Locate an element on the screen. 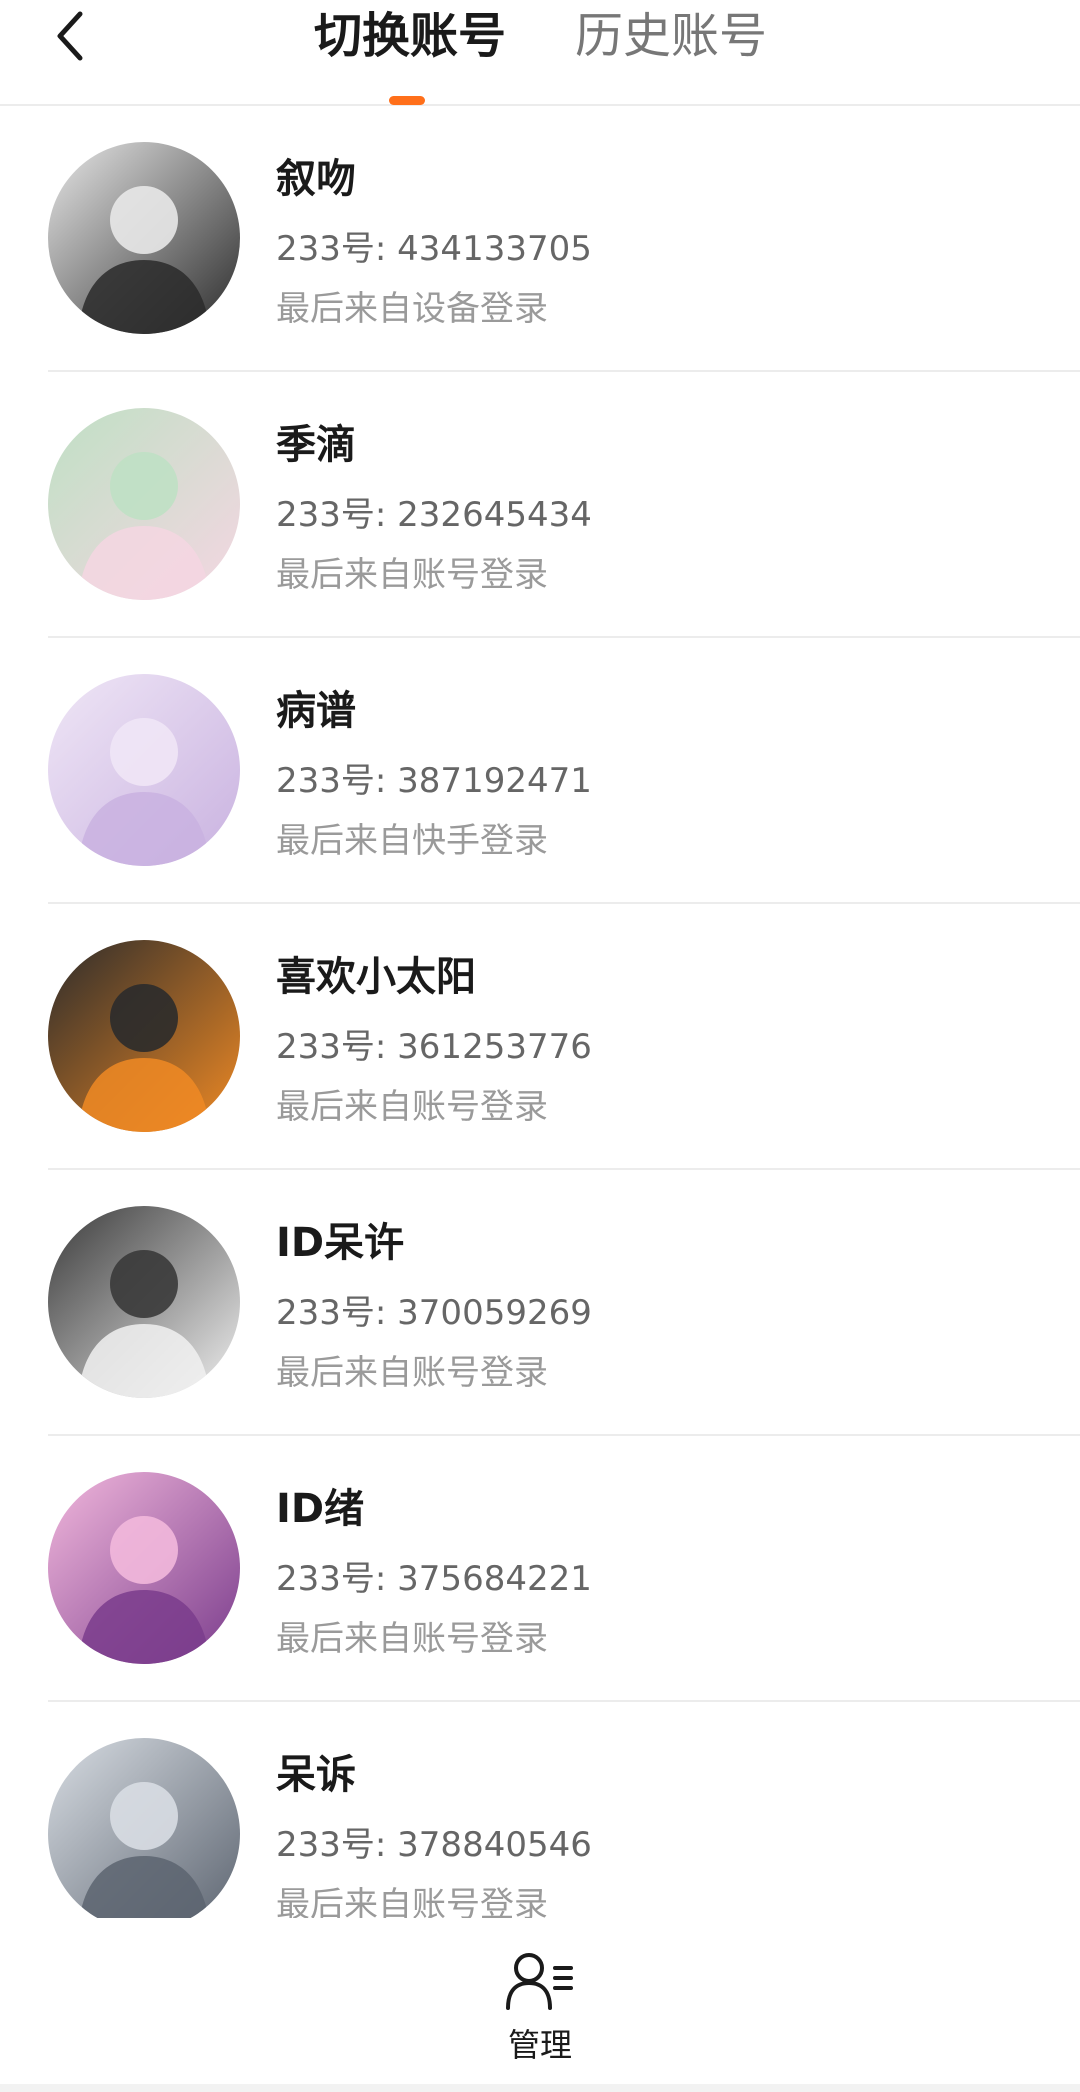 This screenshot has height=2092, width=1080. account-nickname: 叙吻 is located at coordinates (316, 179).